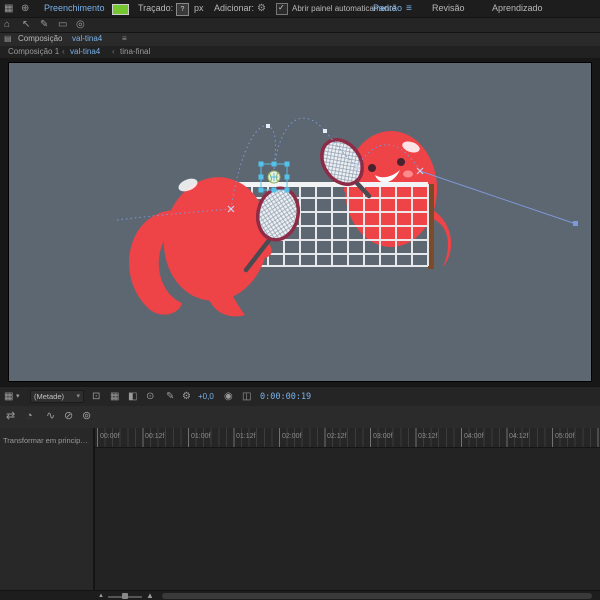  I want to click on pen-tool-icon: ✎, so click(44, 25).